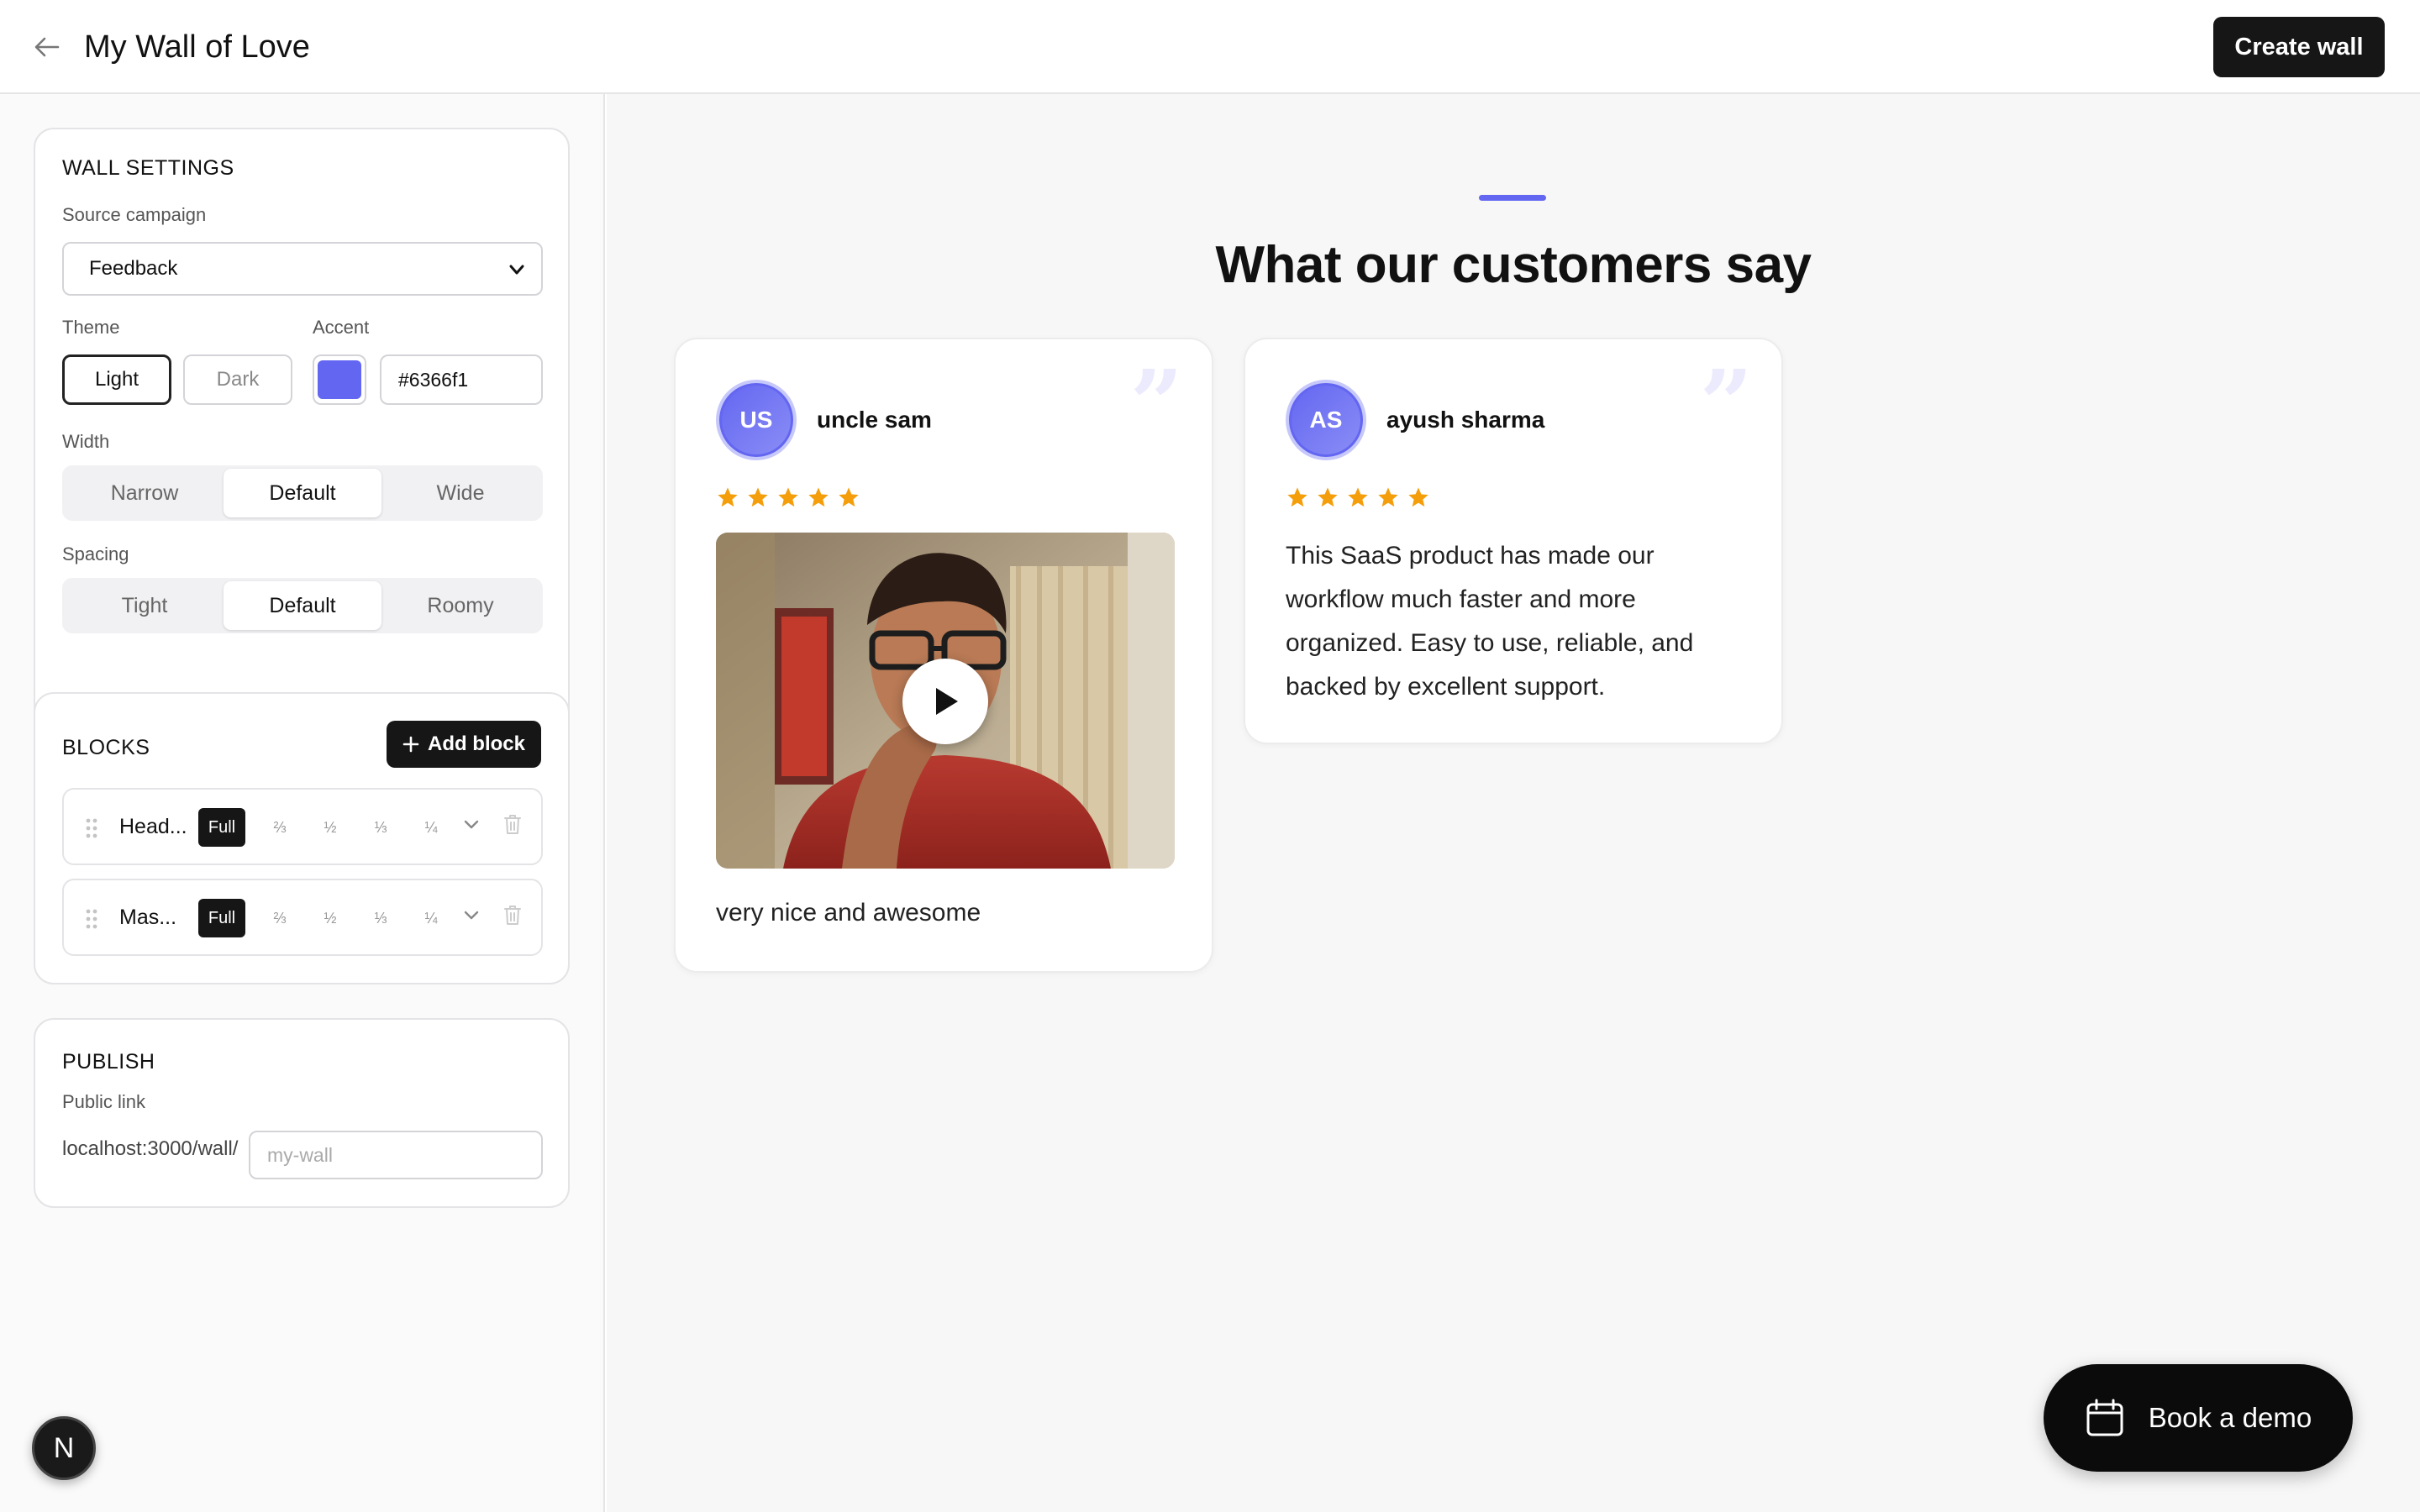  I want to click on back-arrow-icon, so click(47, 47).